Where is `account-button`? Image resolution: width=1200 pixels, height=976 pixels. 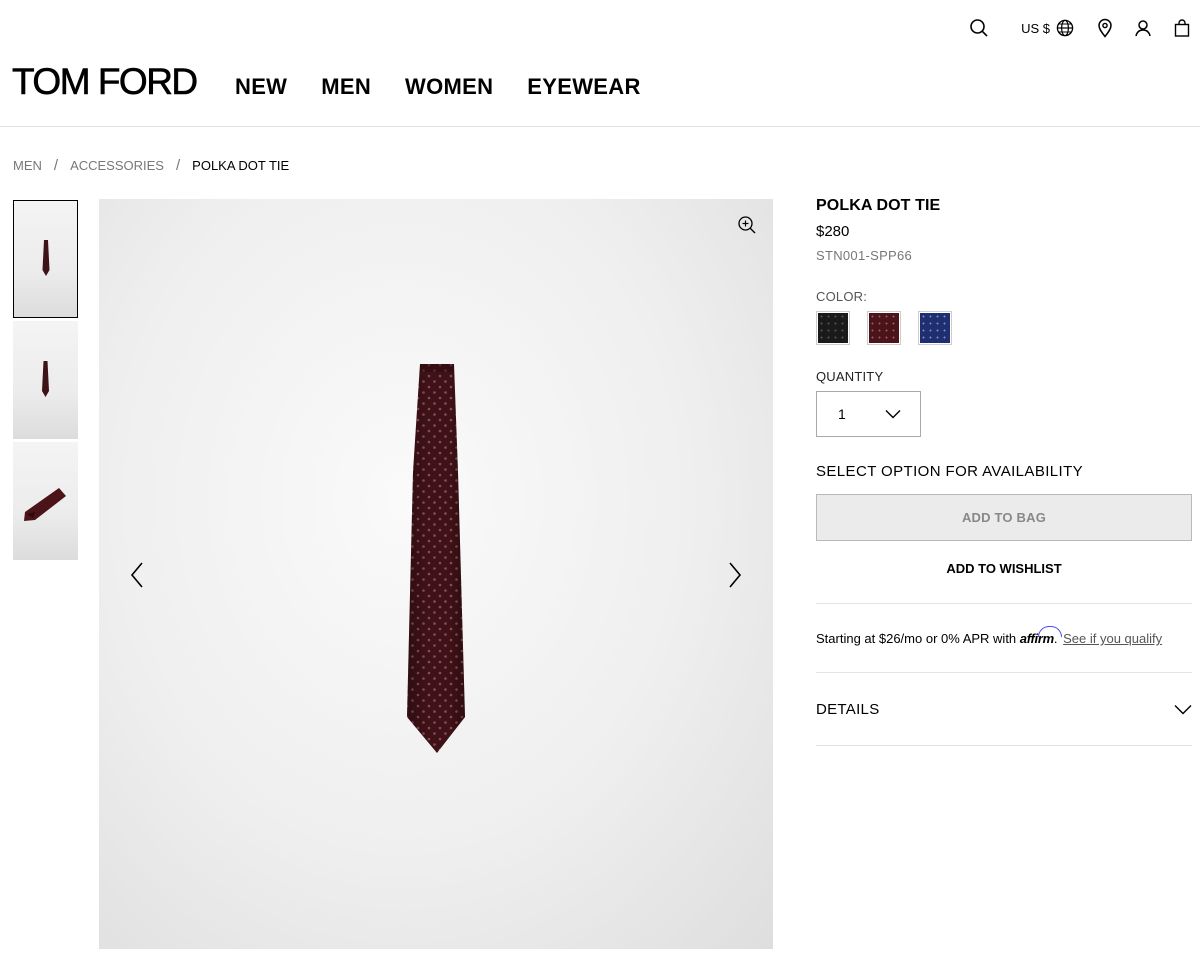 account-button is located at coordinates (1143, 28).